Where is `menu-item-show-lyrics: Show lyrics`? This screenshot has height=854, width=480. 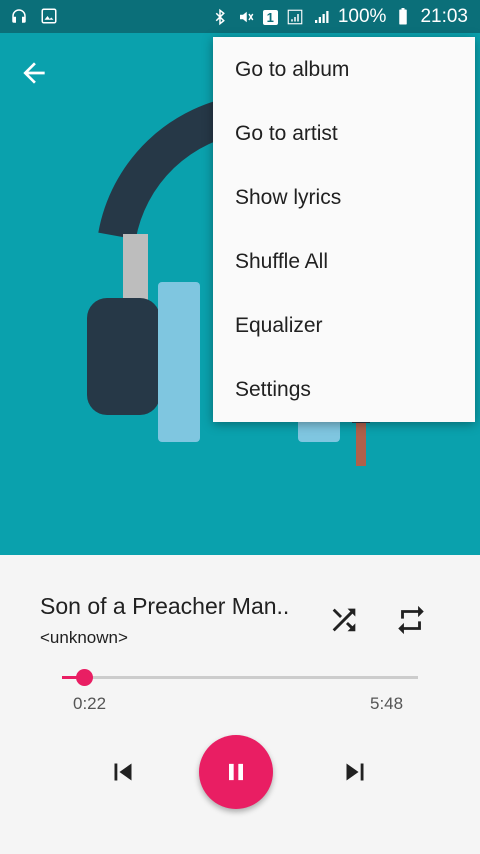
menu-item-show-lyrics: Show lyrics is located at coordinates (344, 198).